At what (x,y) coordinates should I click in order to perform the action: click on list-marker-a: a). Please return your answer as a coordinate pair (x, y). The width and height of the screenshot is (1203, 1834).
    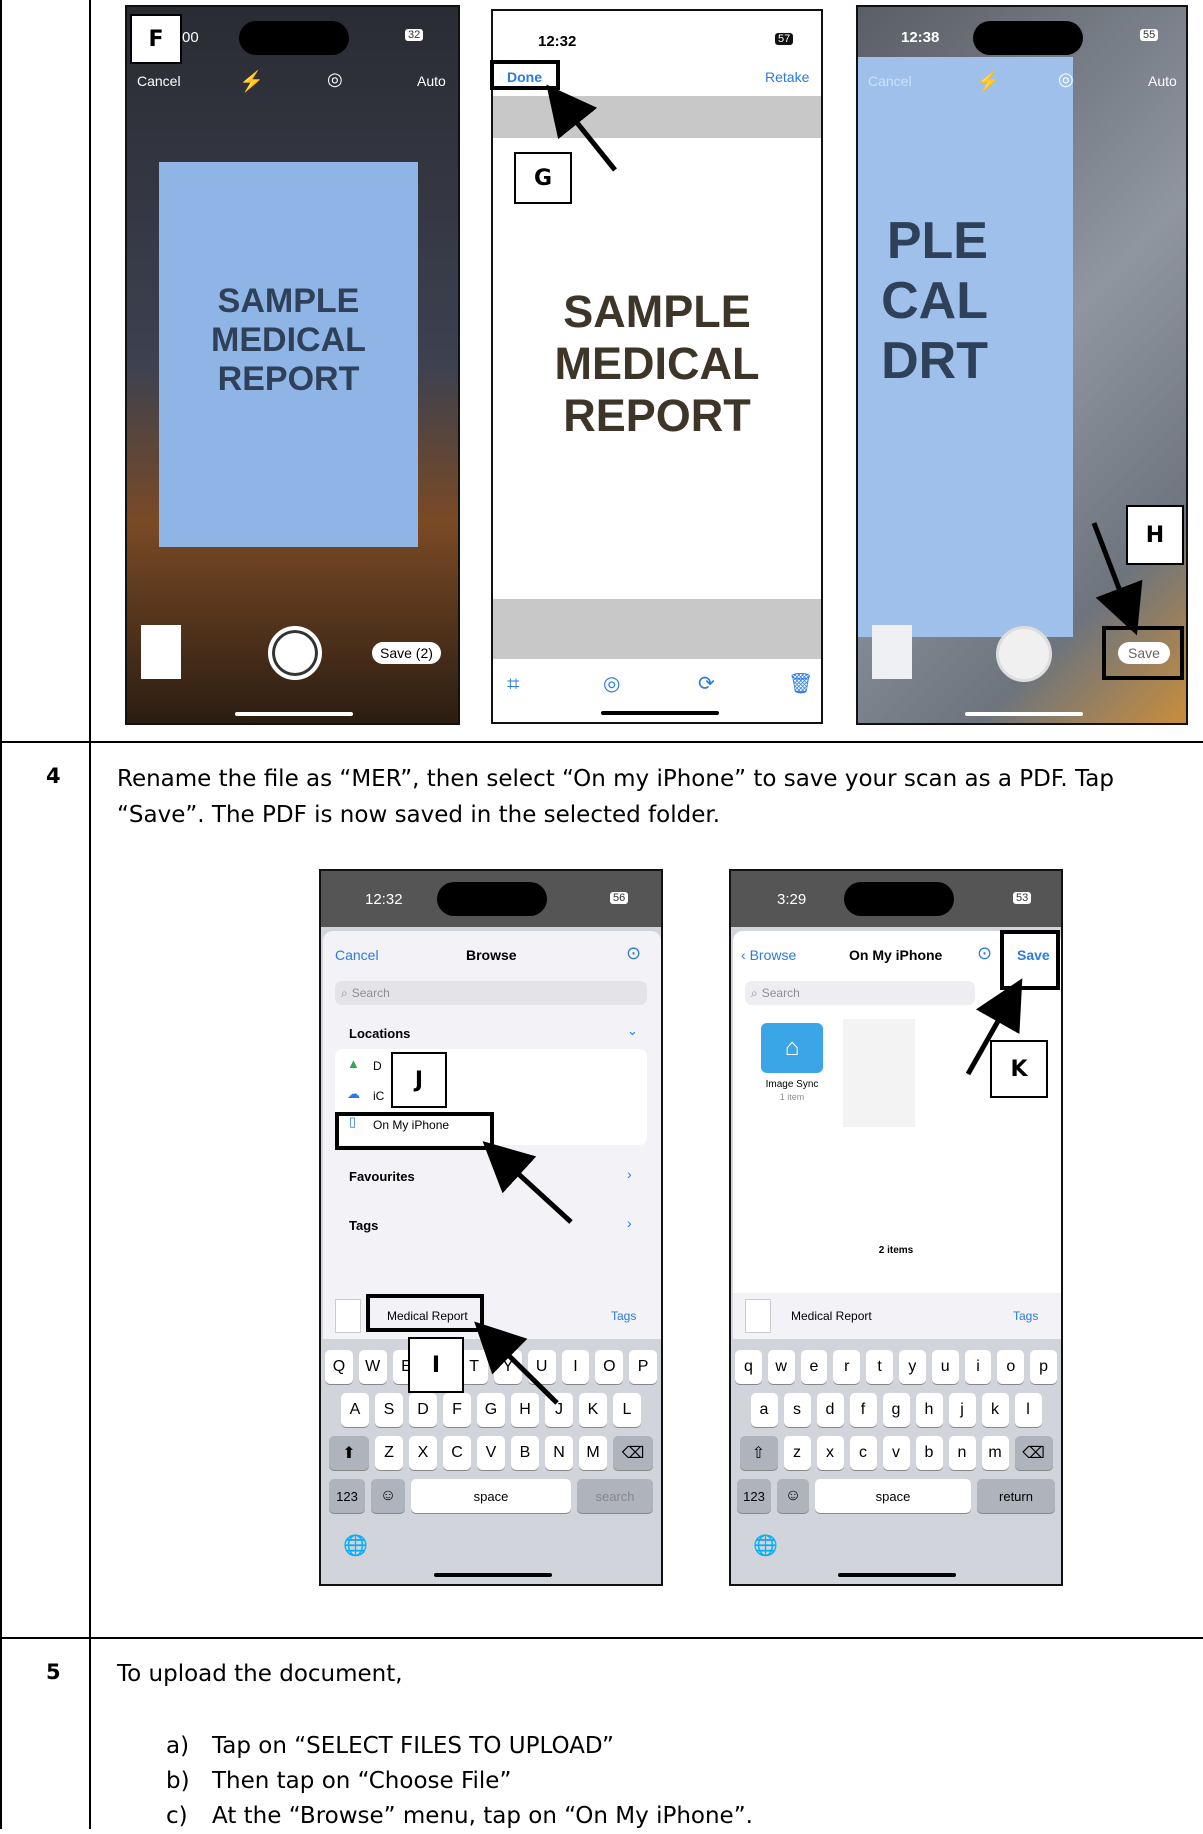
    Looking at the image, I should click on (178, 1746).